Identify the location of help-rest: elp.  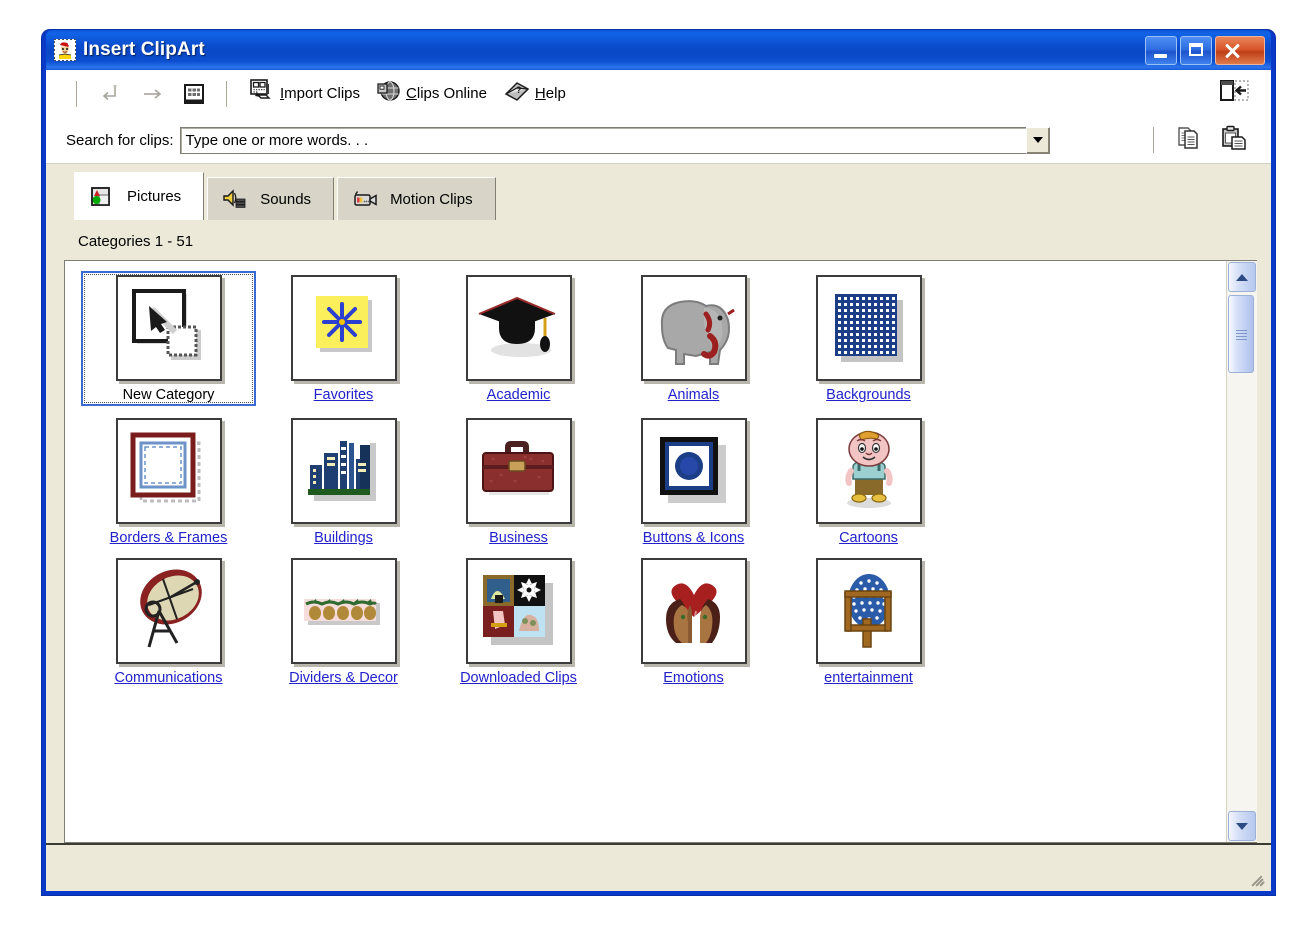
(555, 93).